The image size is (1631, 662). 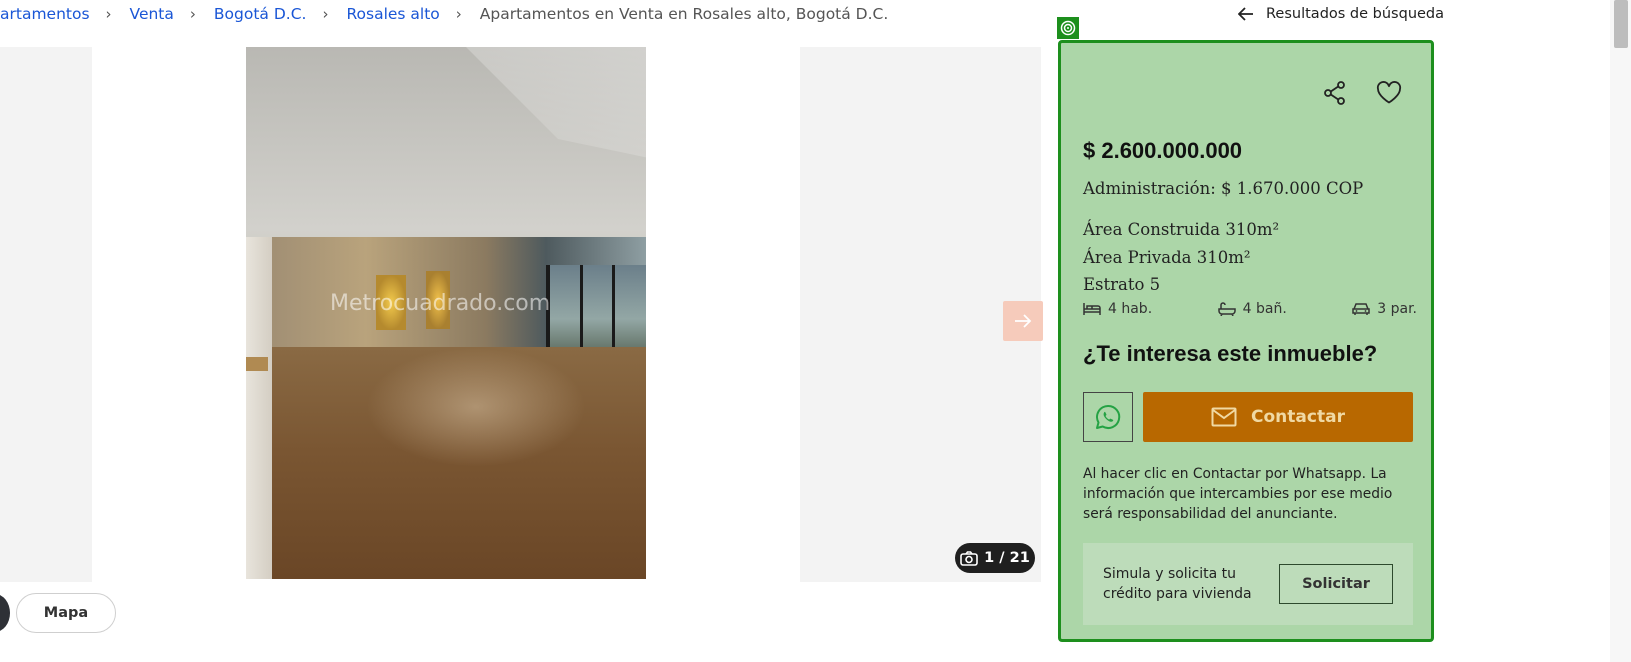 I want to click on target-icon, so click(x=1068, y=28).